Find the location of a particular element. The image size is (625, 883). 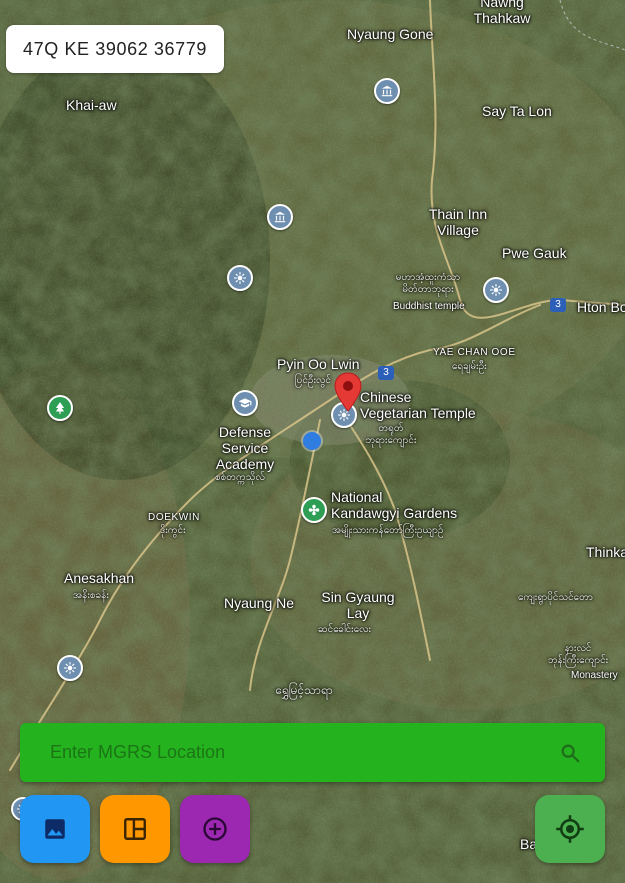

place-anesakhan-myanmar: အနိးစခန်း is located at coordinates (91, 595).